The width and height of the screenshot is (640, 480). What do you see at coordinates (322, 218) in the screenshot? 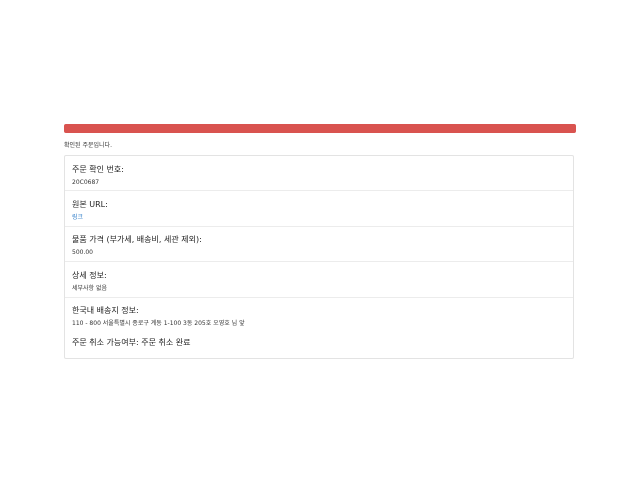
I see `original-url-link: 링크` at bounding box center [322, 218].